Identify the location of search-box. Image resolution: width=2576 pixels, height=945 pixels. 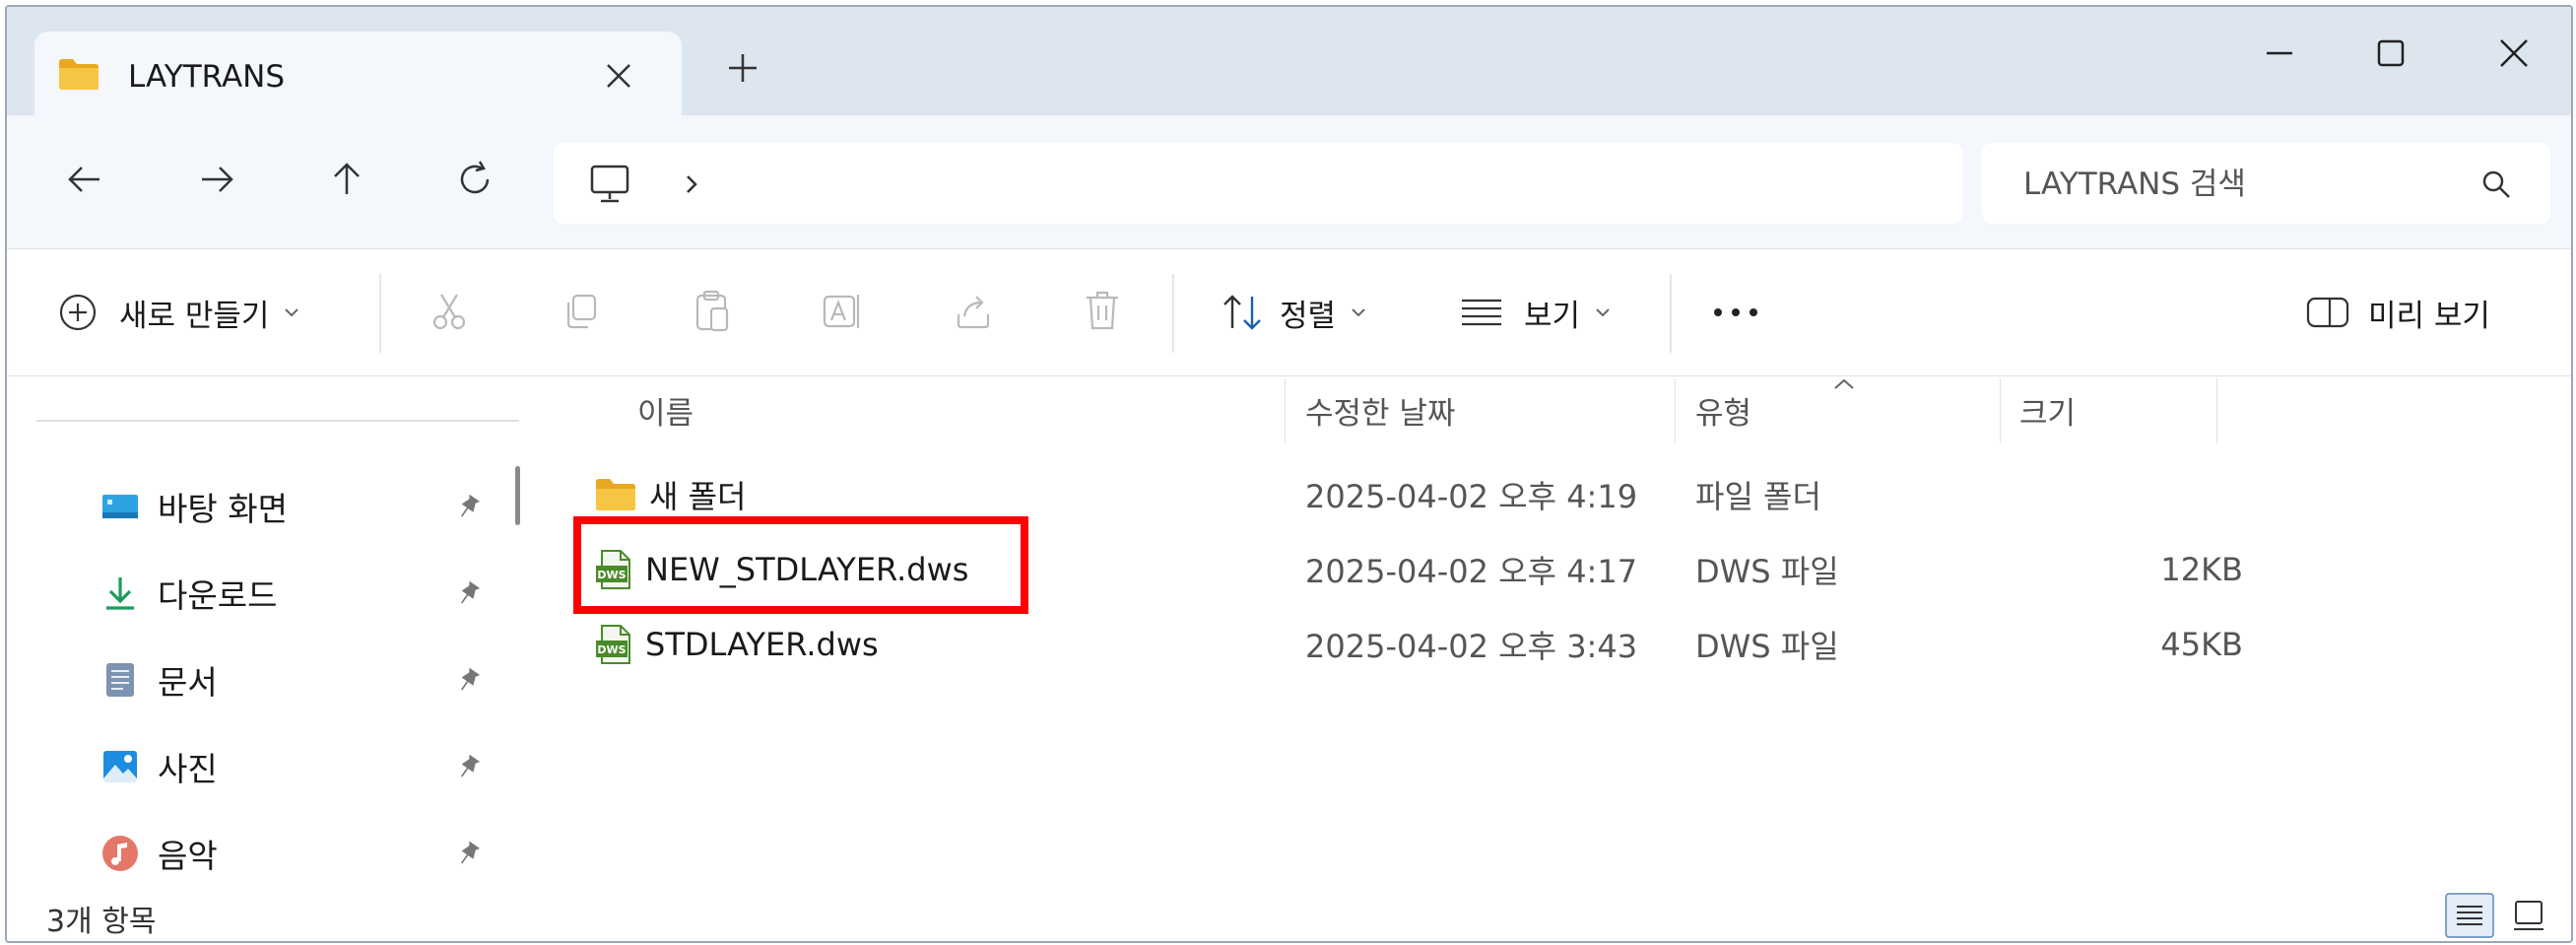
(2266, 183).